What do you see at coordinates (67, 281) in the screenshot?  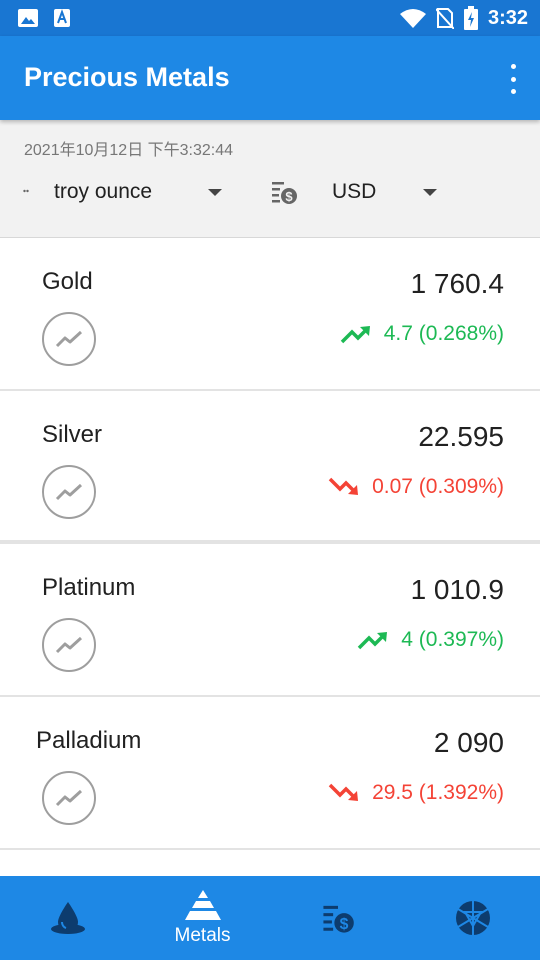 I see `metal-name: Gold` at bounding box center [67, 281].